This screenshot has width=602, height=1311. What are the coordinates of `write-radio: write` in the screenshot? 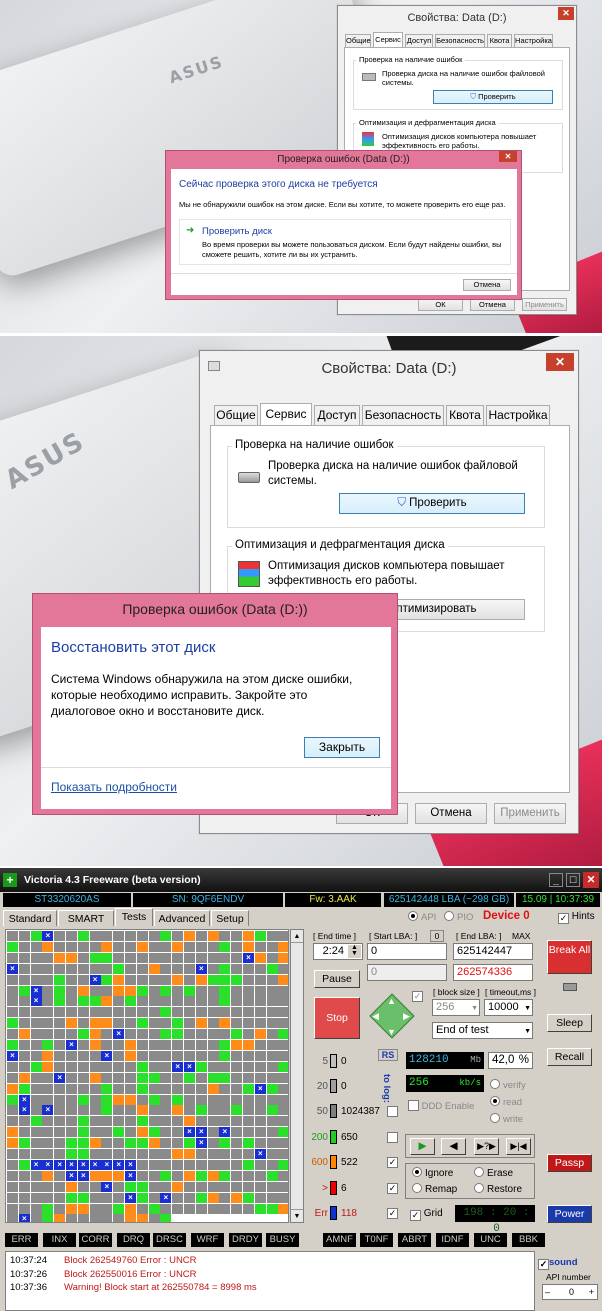 It's located at (506, 1119).